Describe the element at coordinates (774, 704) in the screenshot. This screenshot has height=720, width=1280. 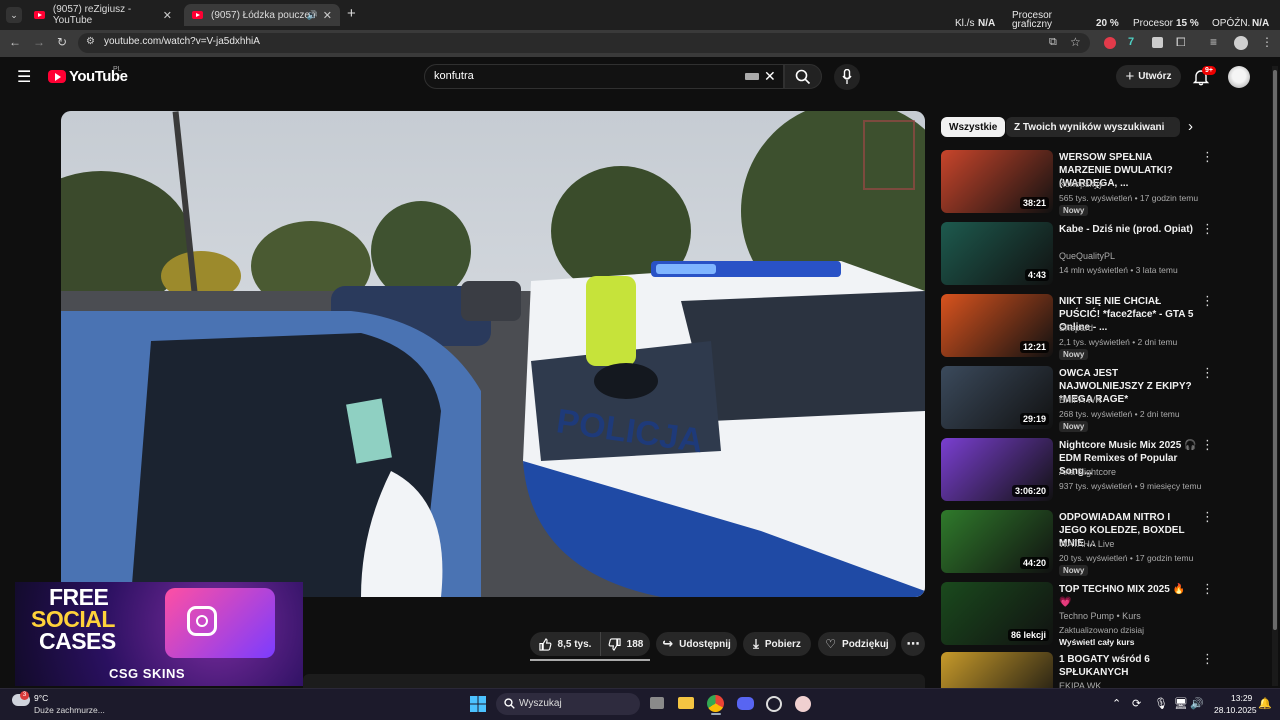
I see `steam-icon` at that location.